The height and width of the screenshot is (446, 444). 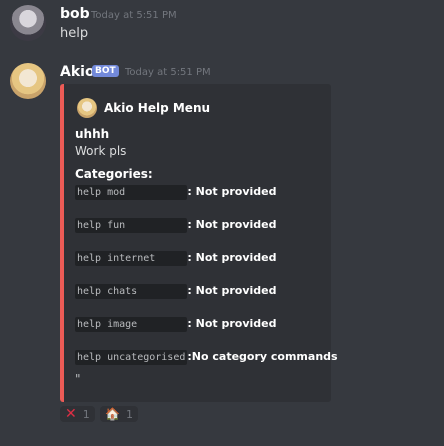 I want to click on category-row: help mod : Not provided, so click(x=176, y=192).